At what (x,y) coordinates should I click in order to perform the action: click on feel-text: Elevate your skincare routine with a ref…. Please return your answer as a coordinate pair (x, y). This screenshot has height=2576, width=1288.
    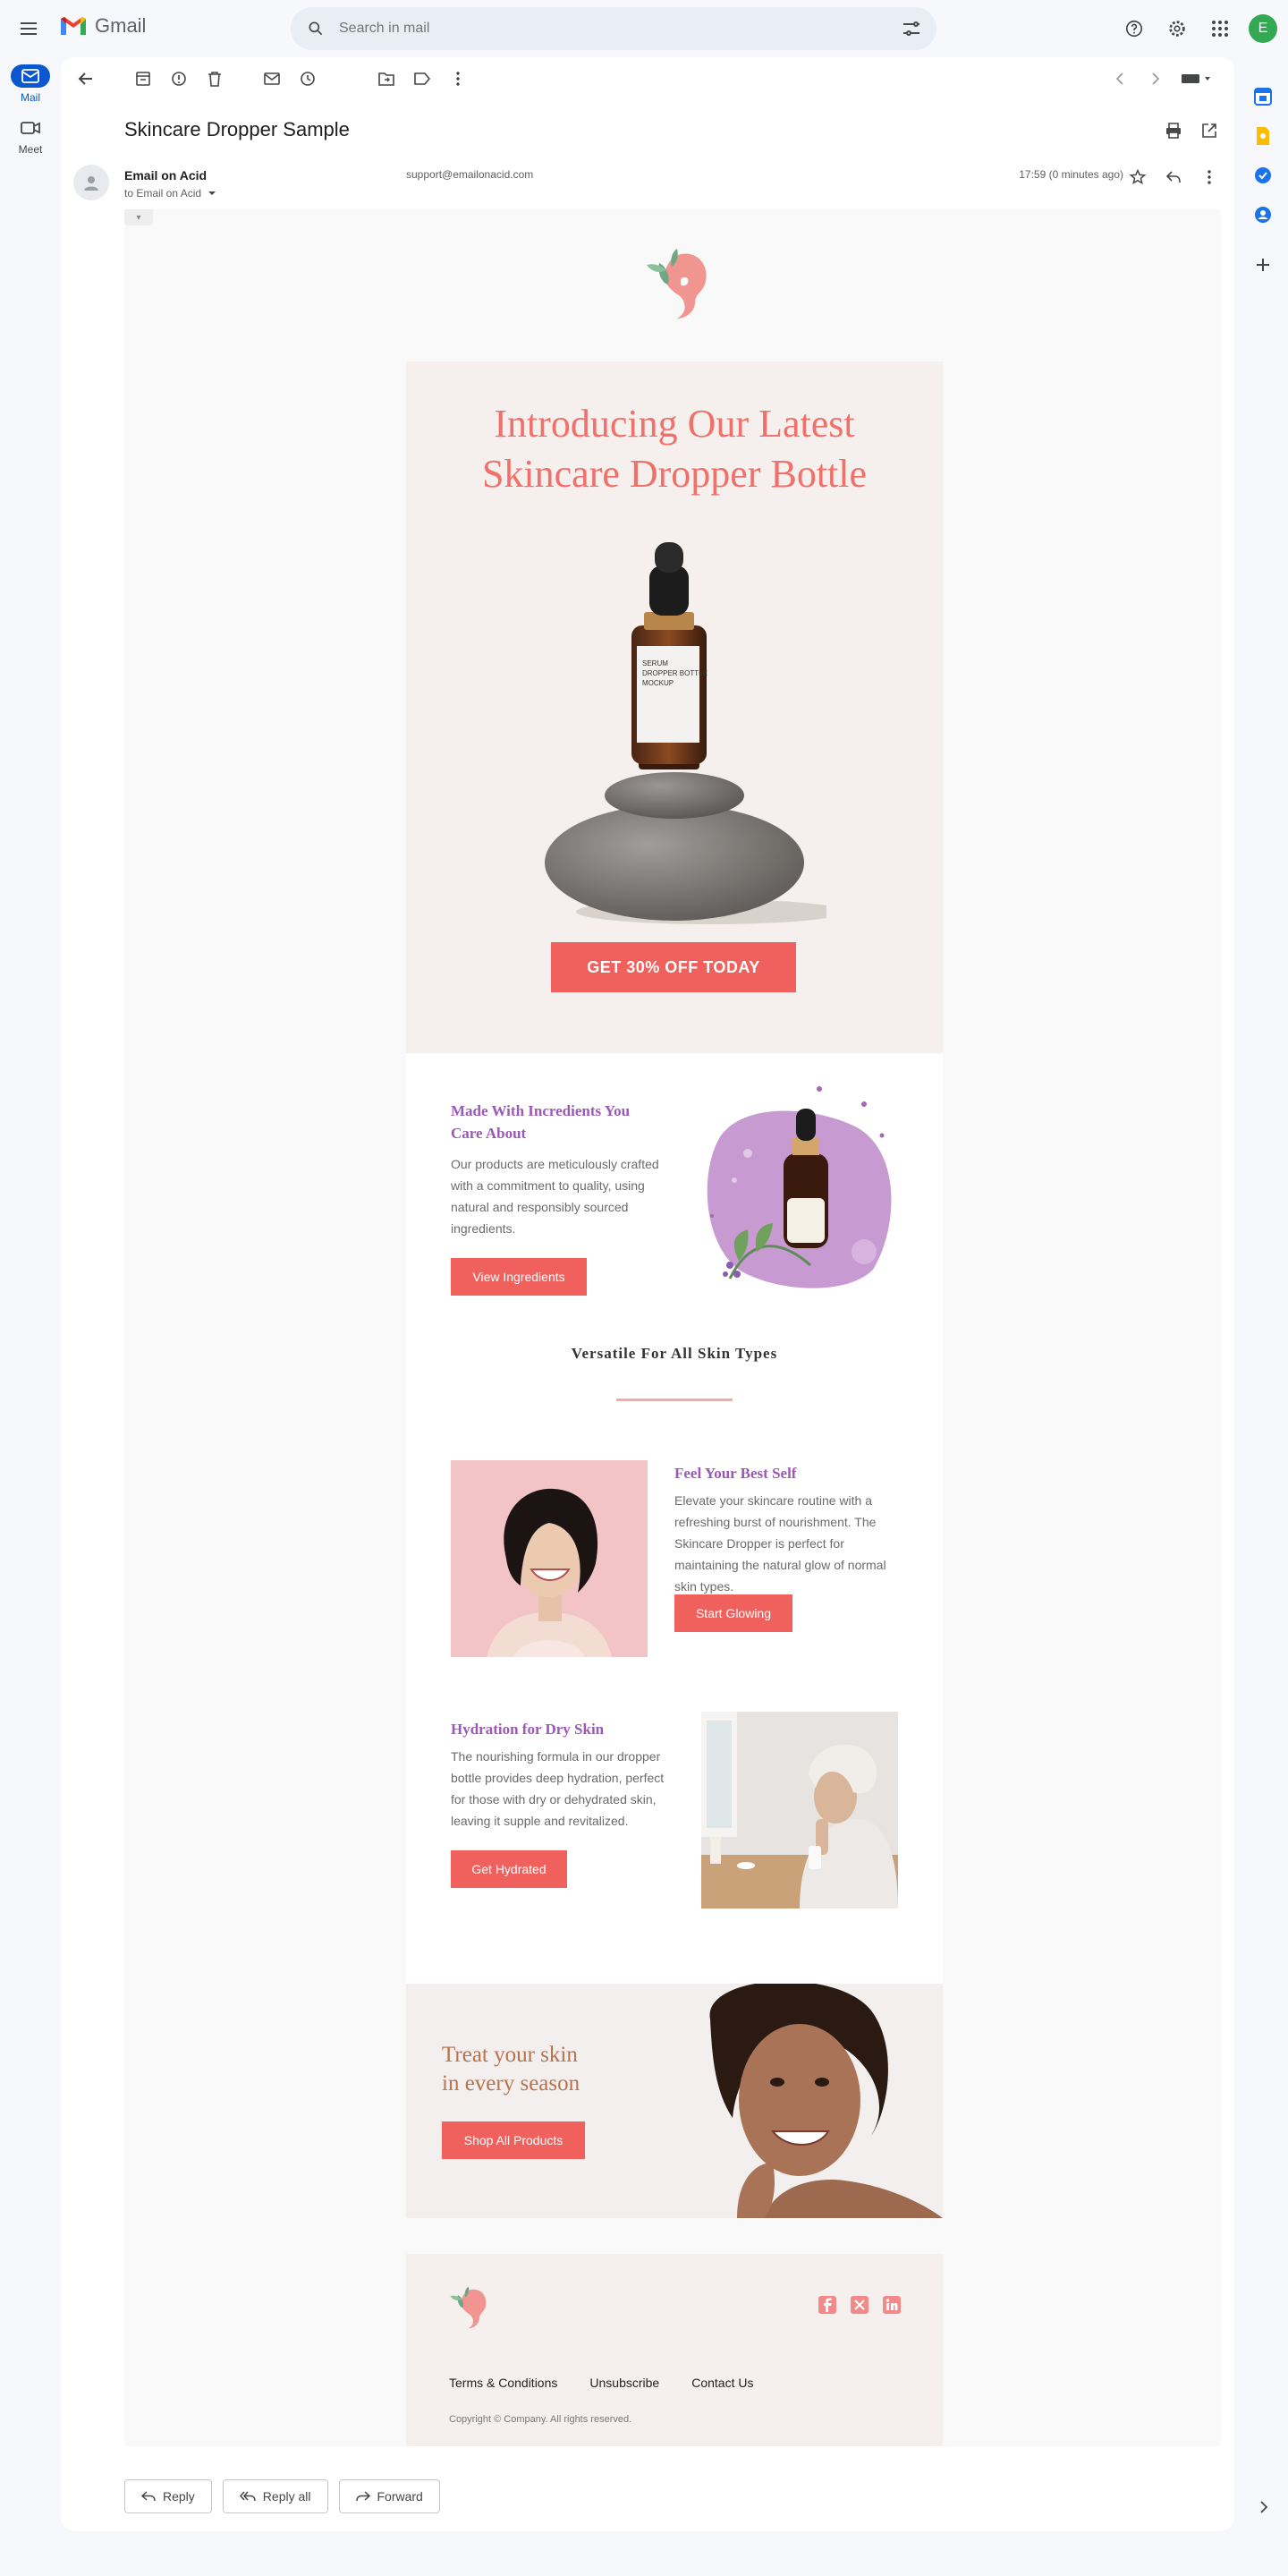
    Looking at the image, I should click on (780, 1543).